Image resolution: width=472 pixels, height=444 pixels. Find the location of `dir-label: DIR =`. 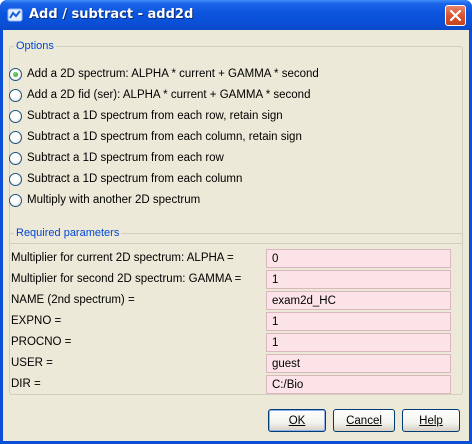

dir-label: DIR = is located at coordinates (26, 384).